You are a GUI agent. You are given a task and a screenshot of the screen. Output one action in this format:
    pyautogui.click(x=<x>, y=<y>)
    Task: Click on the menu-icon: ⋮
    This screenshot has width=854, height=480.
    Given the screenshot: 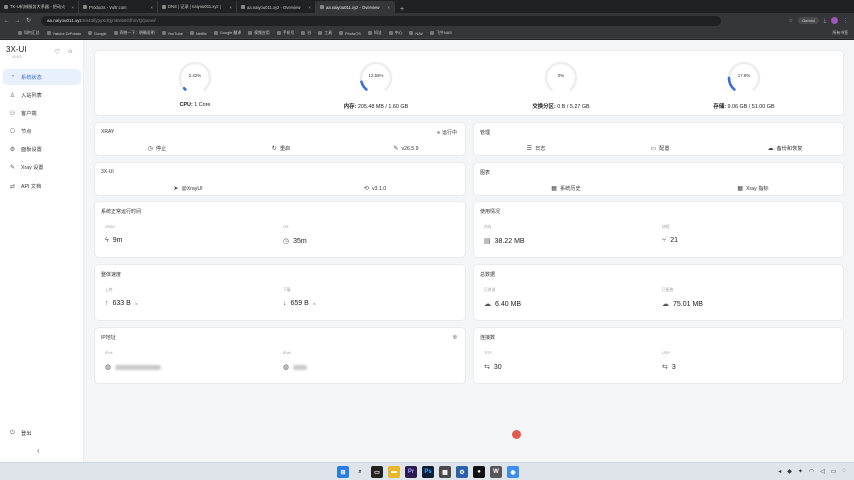 What is the action you would take?
    pyautogui.click(x=845, y=21)
    